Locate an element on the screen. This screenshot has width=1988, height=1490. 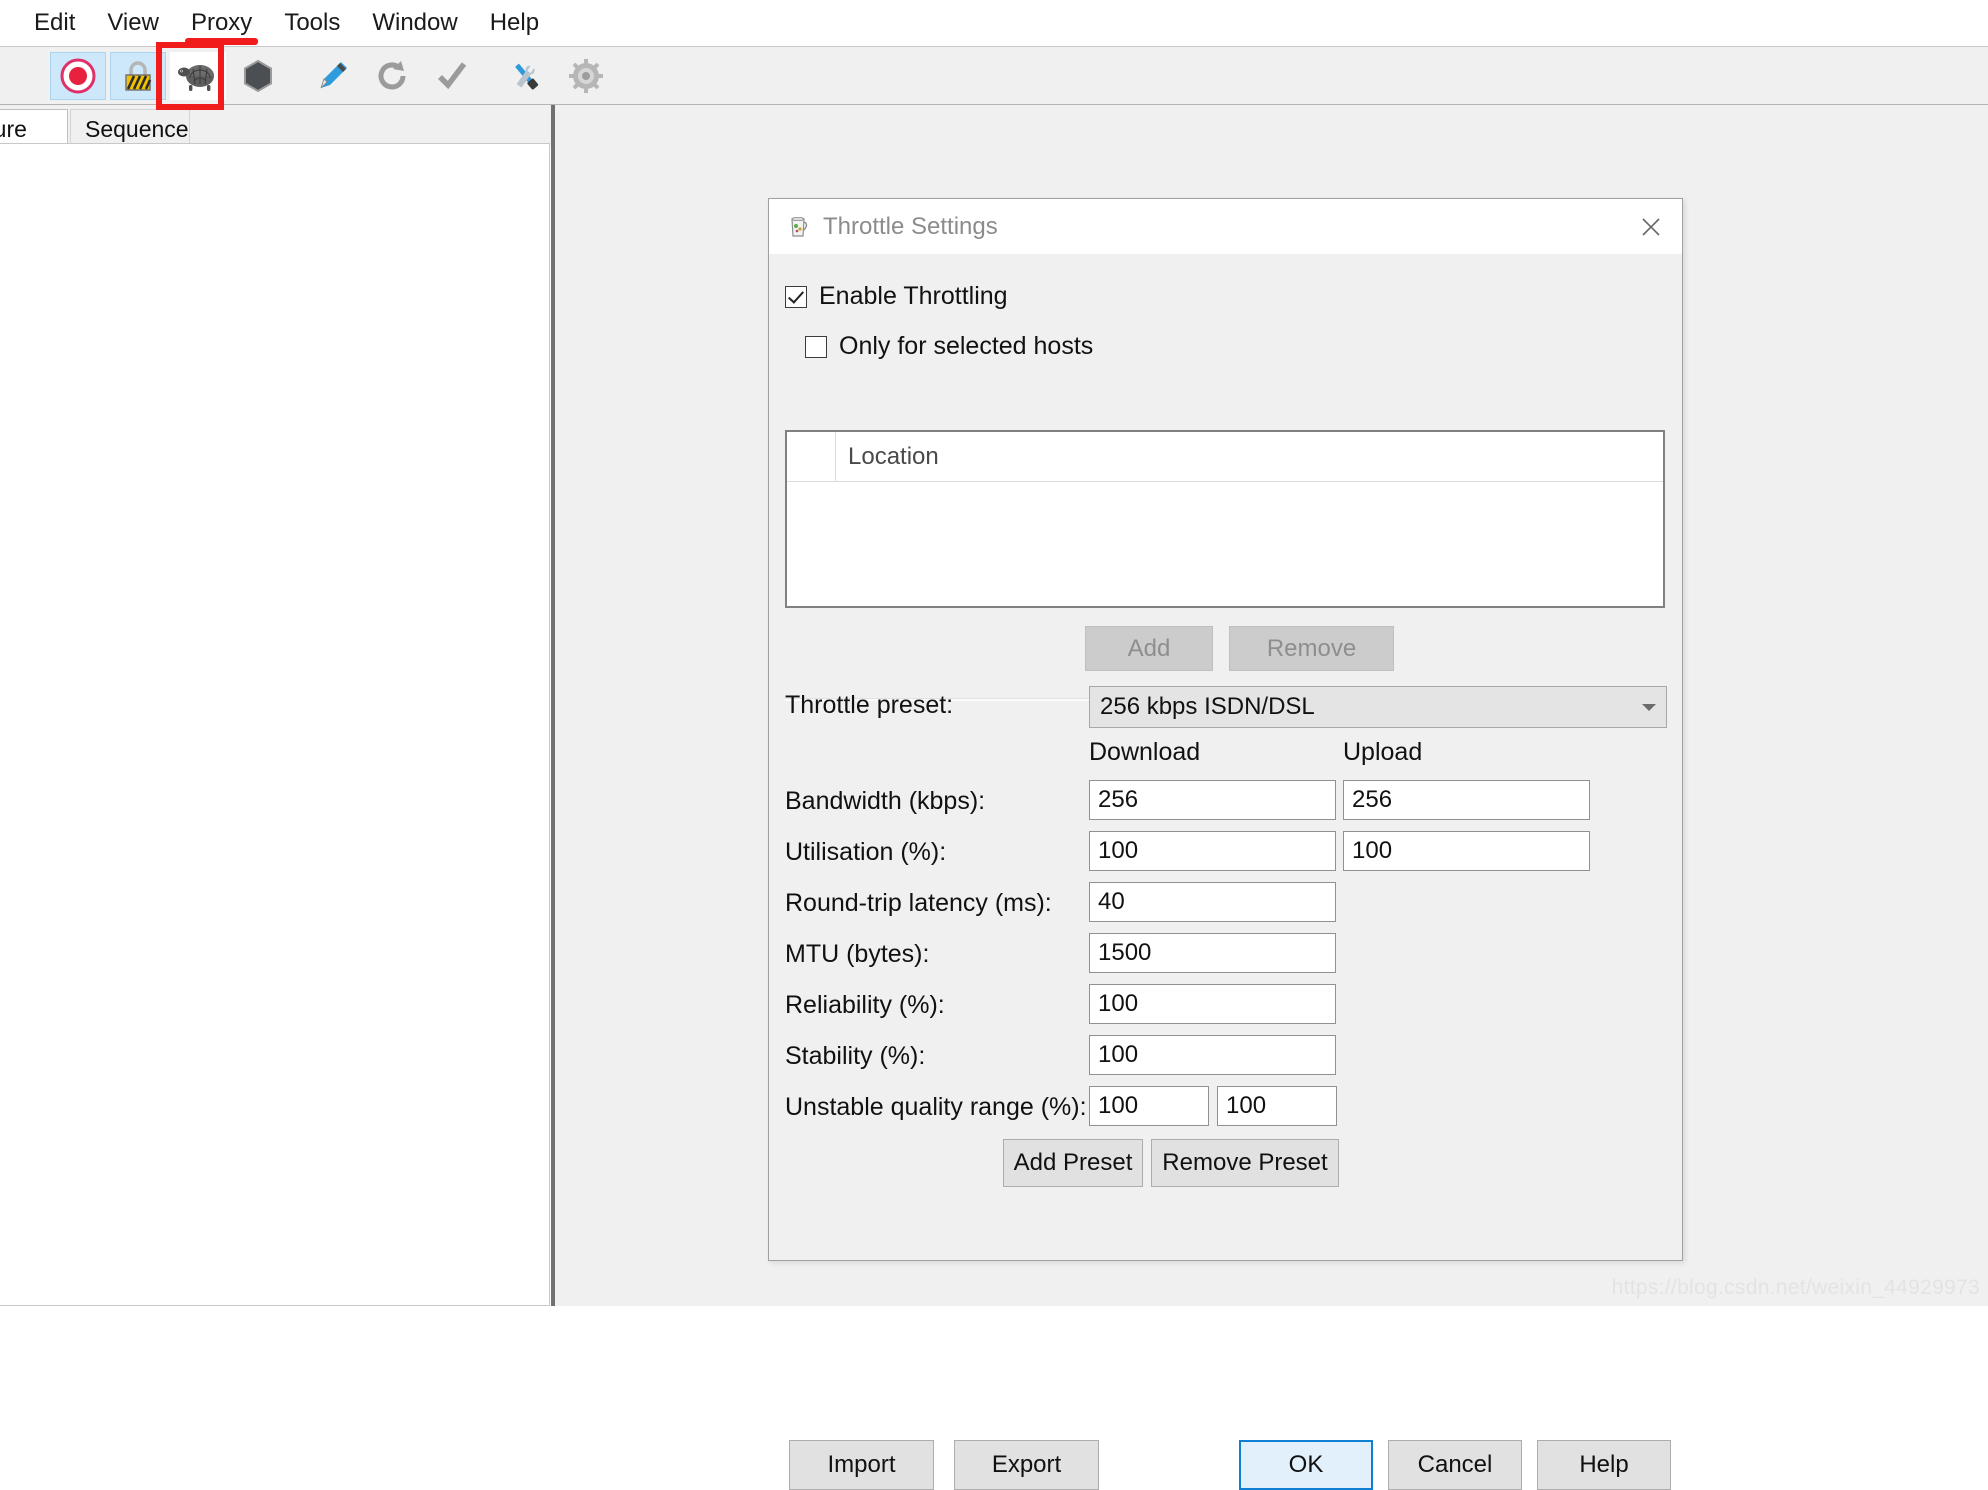
menu-item-proxy: Proxy is located at coordinates (221, 23).